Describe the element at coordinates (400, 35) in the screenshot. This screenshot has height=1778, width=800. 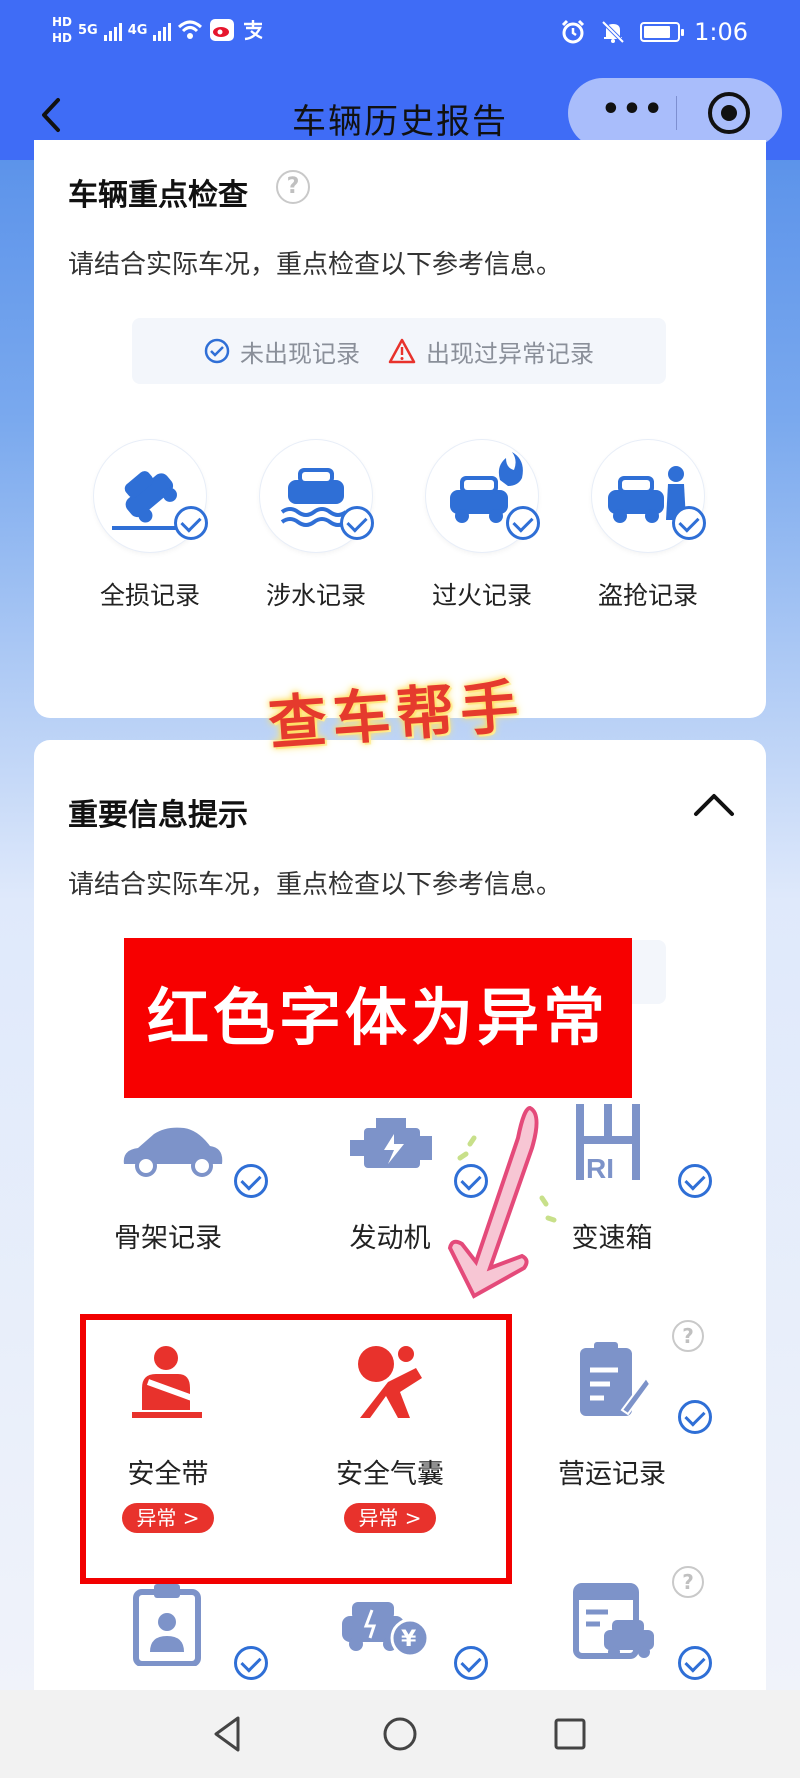
I see `status-bar: HD HD 5G 4G 1:06` at that location.